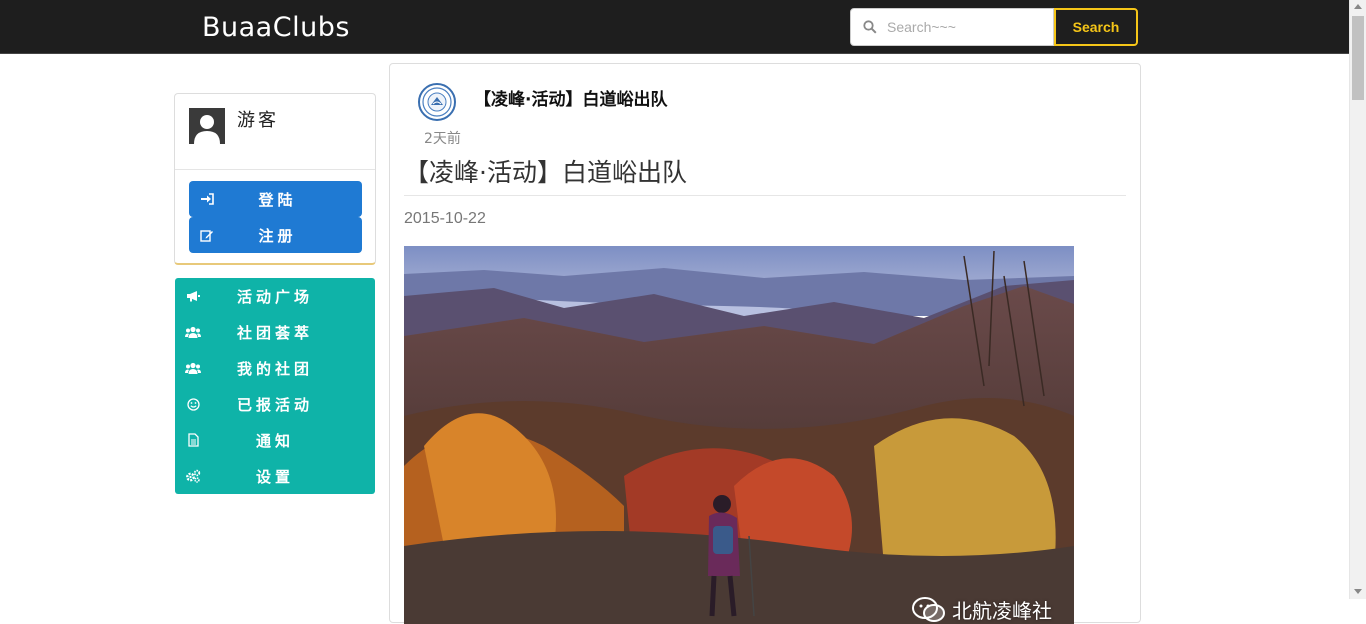  What do you see at coordinates (193, 296) in the screenshot?
I see `bullhorn-icon` at bounding box center [193, 296].